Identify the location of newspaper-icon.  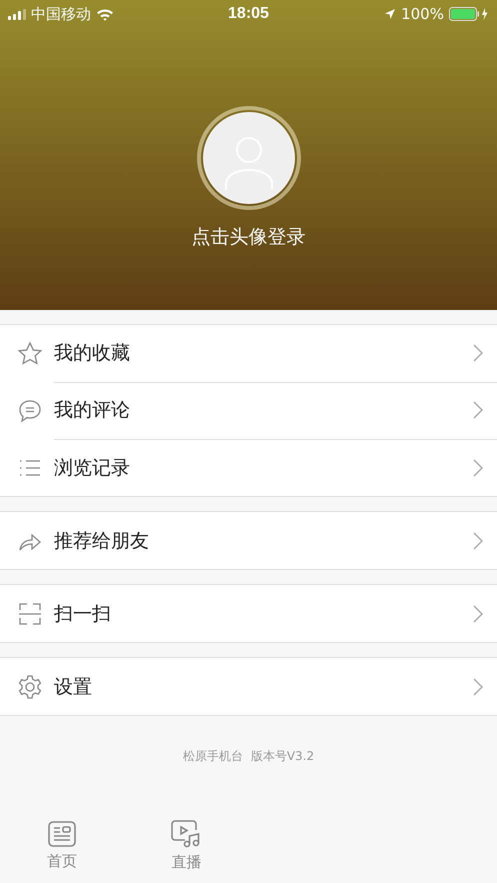
(62, 834).